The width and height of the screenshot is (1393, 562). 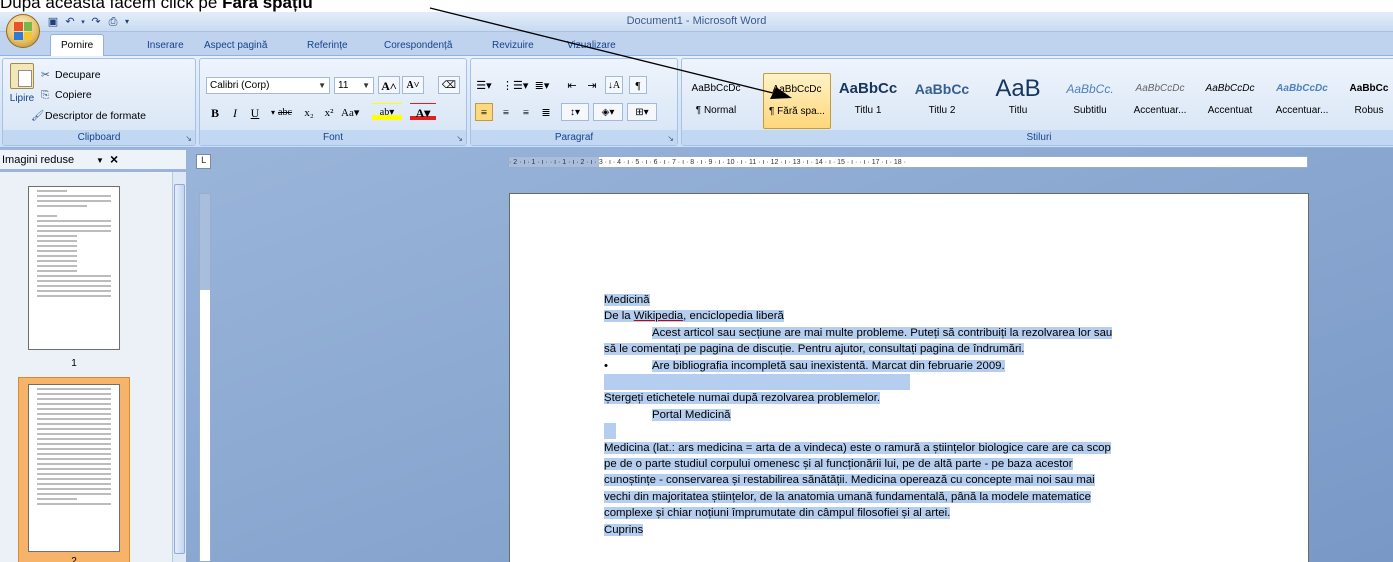 What do you see at coordinates (1090, 110) in the screenshot?
I see `style-name: Subtitlu` at bounding box center [1090, 110].